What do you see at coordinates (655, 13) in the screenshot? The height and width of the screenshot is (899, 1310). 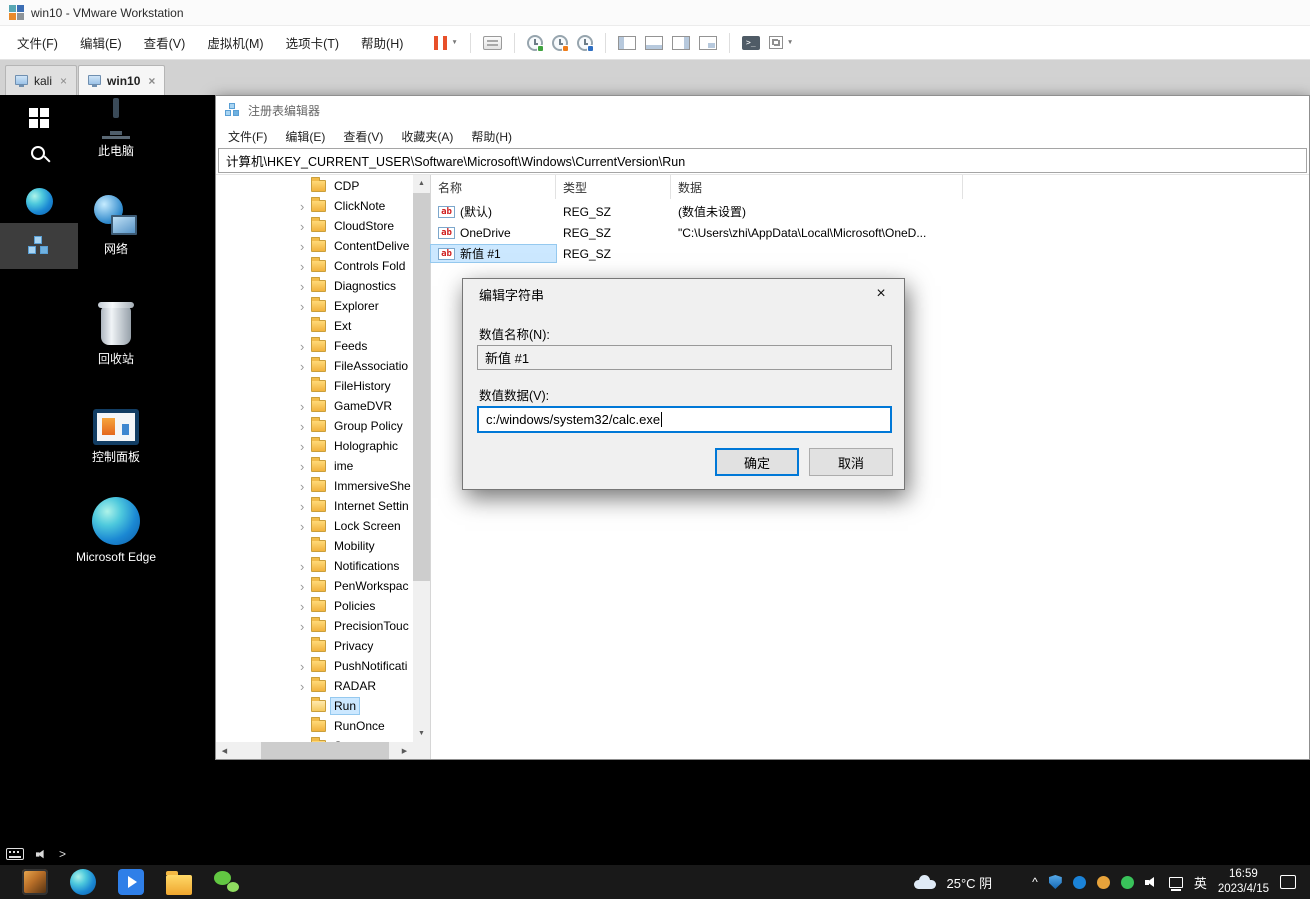 I see `vmware-titlebar: win10 - VMware Workstation` at bounding box center [655, 13].